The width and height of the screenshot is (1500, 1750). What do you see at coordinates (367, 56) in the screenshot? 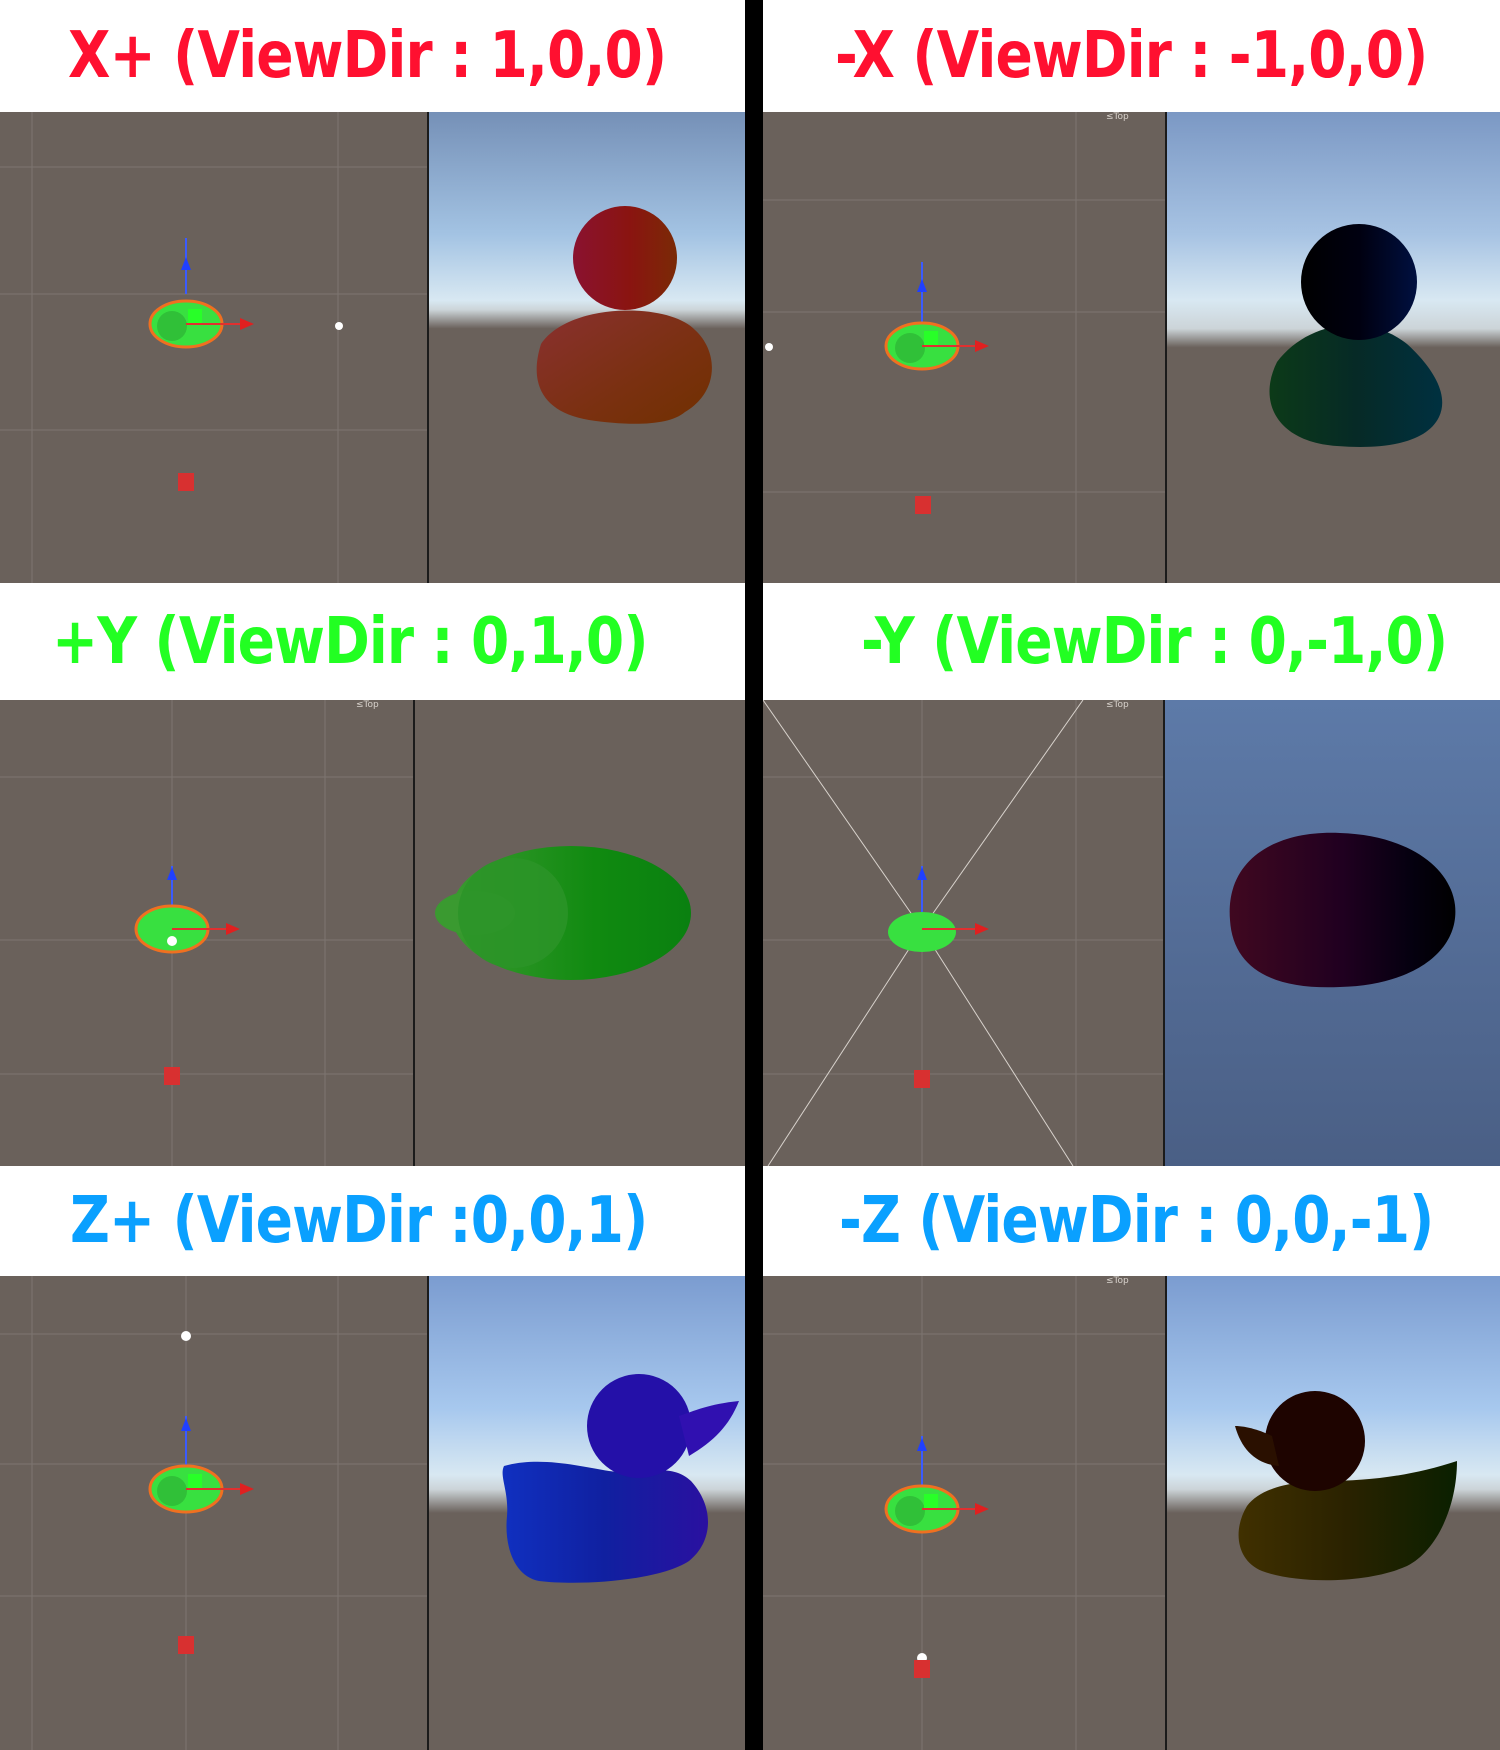
I see `panel-title-text: X+ (ViewDir : 1,0,0)` at bounding box center [367, 56].